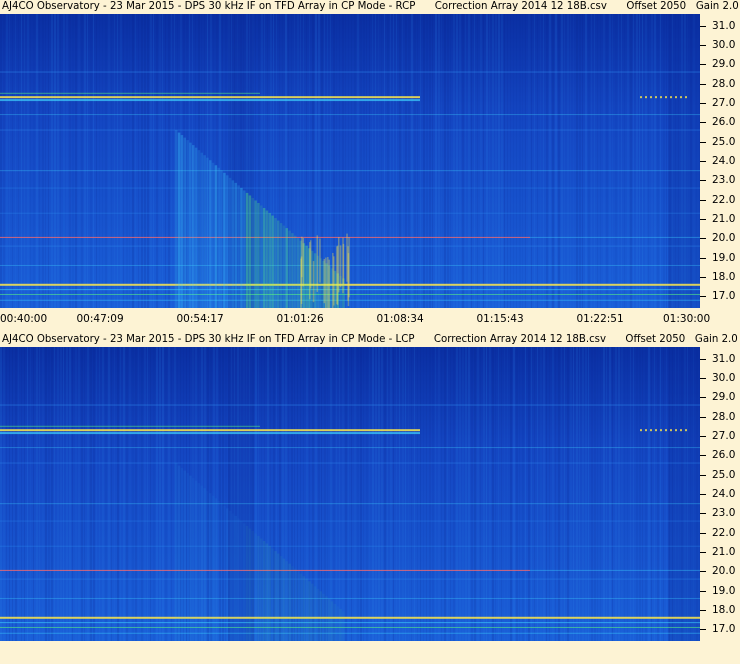 This screenshot has height=664, width=740. I want to click on time-tick-label: 00:47:09, so click(100, 319).